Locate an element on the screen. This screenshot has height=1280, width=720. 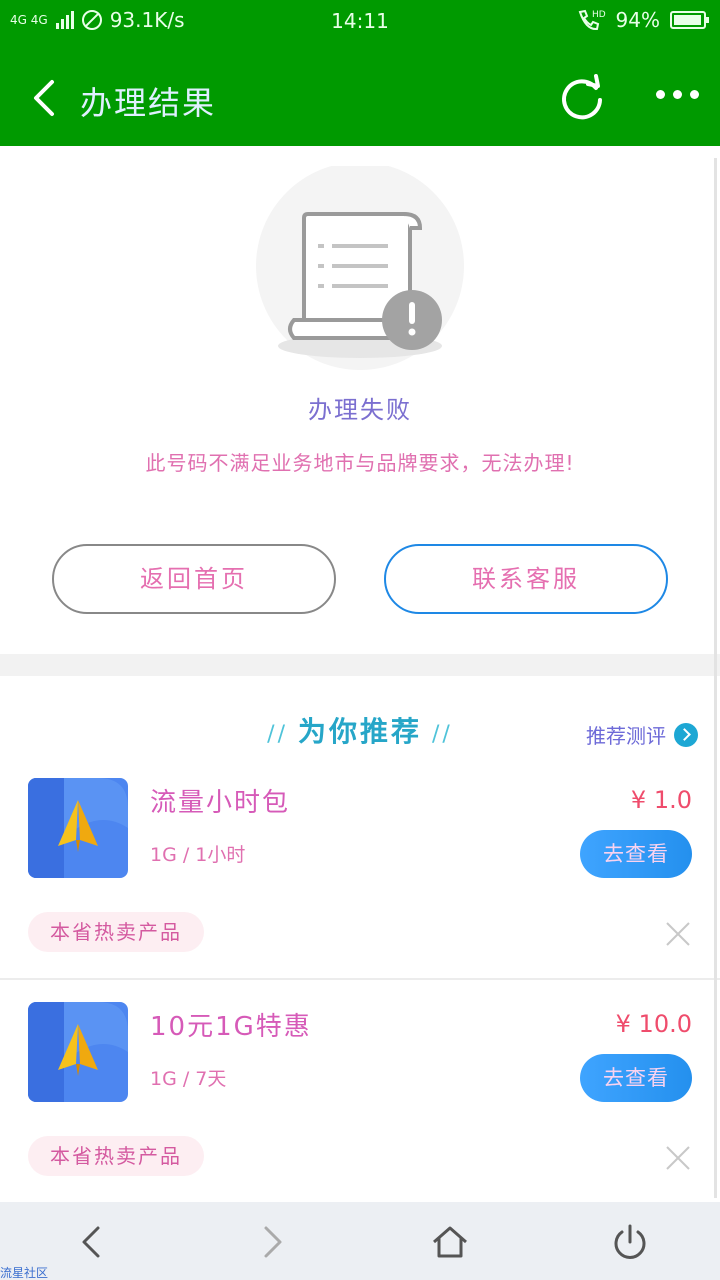
power-icon is located at coordinates (630, 1242).